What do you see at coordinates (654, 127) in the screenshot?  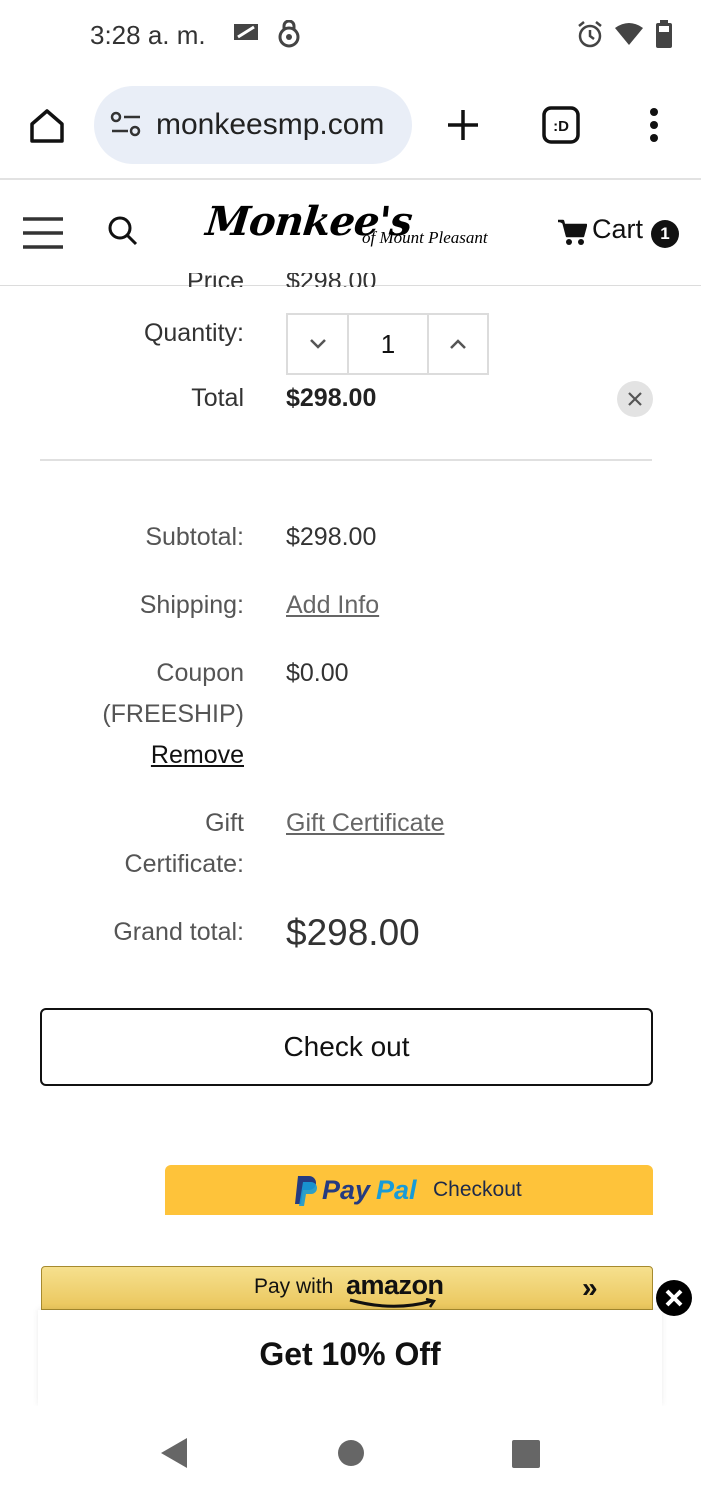 I see `more-menu-icon` at bounding box center [654, 127].